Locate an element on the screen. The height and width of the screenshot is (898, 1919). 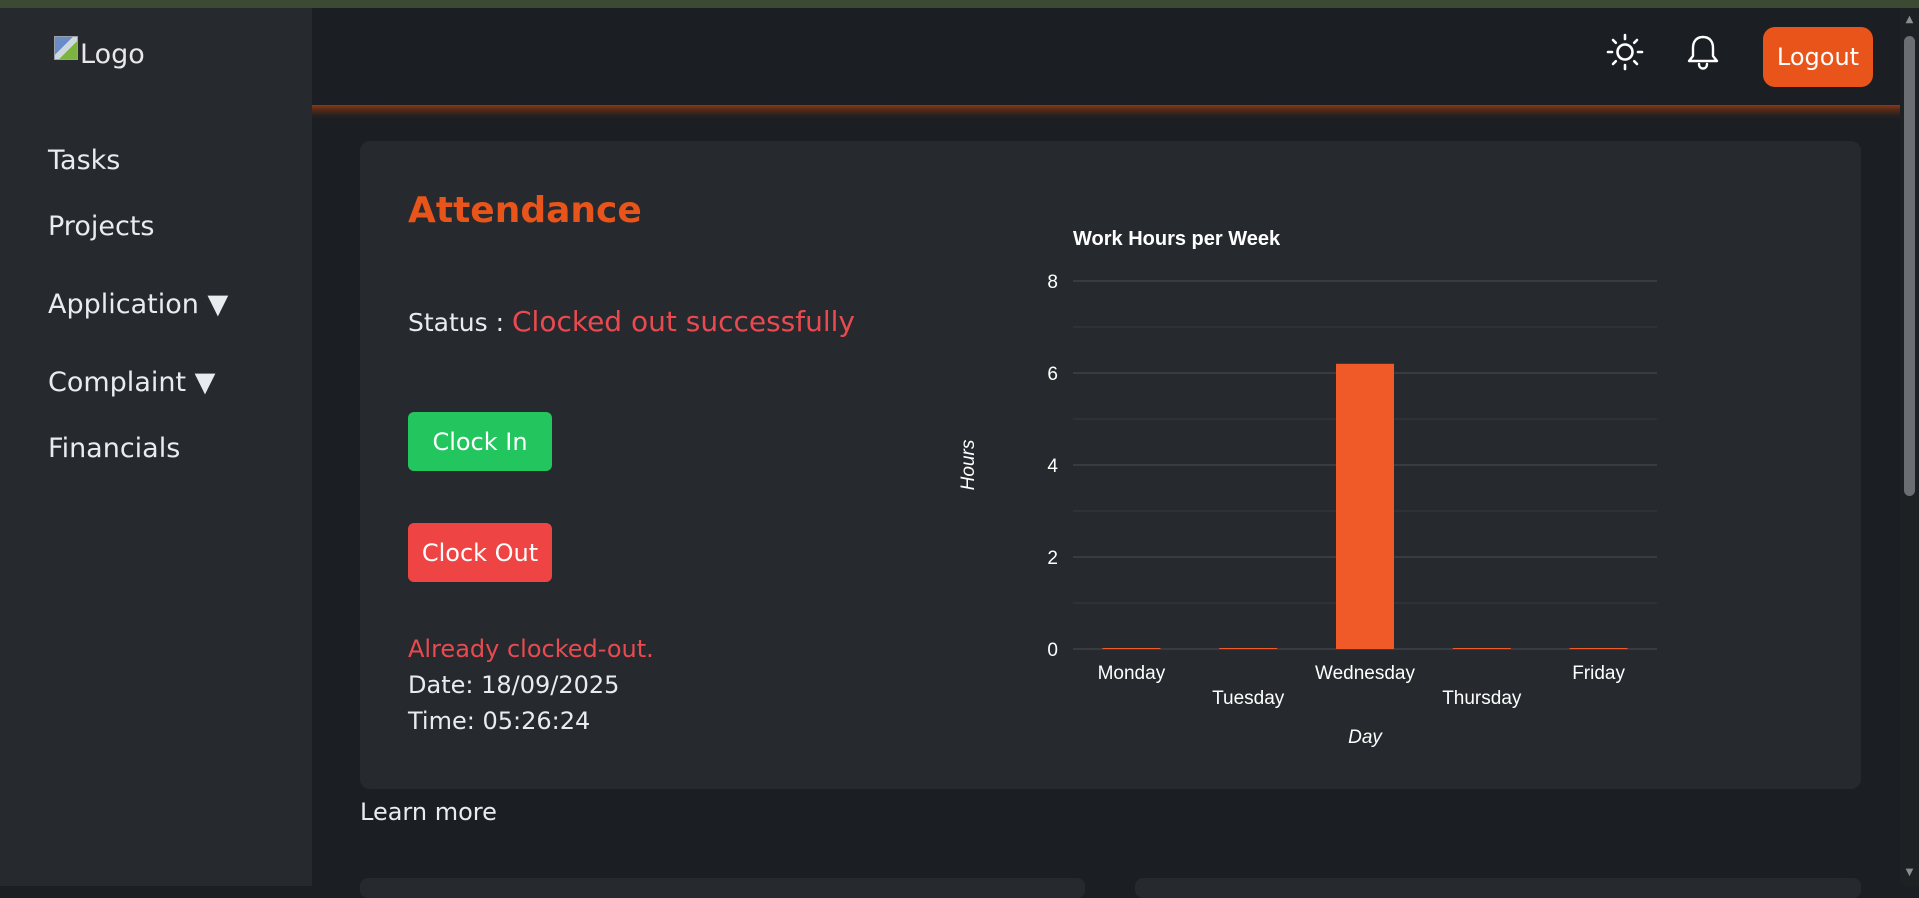
notifications-button is located at coordinates (1703, 52).